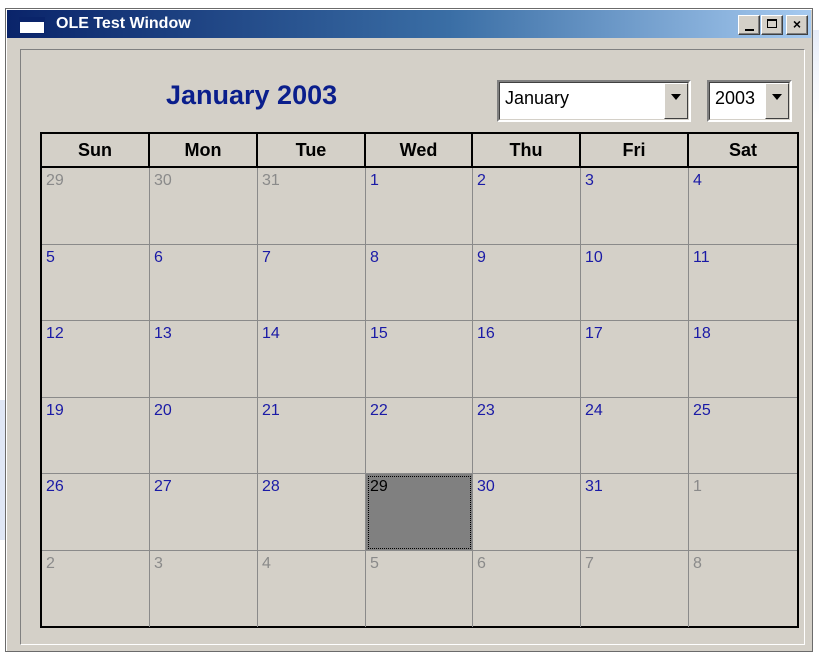  Describe the element at coordinates (594, 257) in the screenshot. I see `day-number: 10` at that location.